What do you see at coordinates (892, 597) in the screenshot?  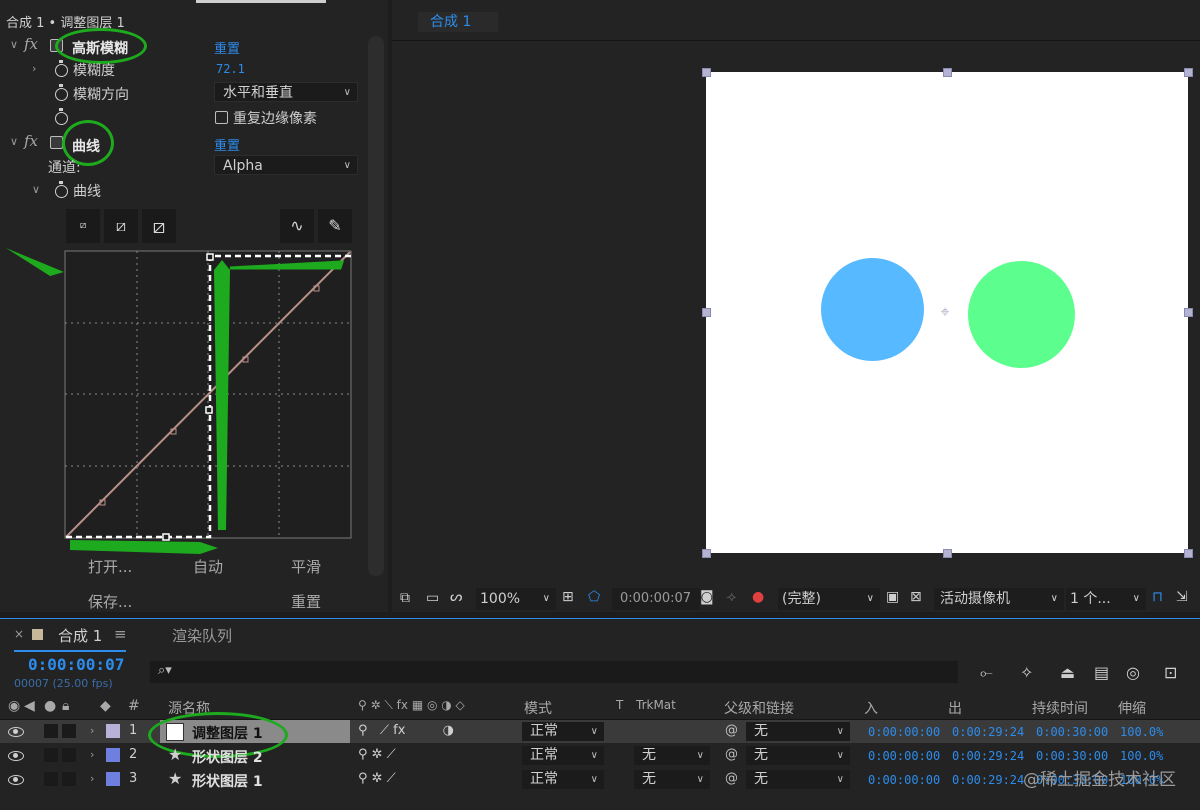 I see `fast-preview-icon: ▣` at bounding box center [892, 597].